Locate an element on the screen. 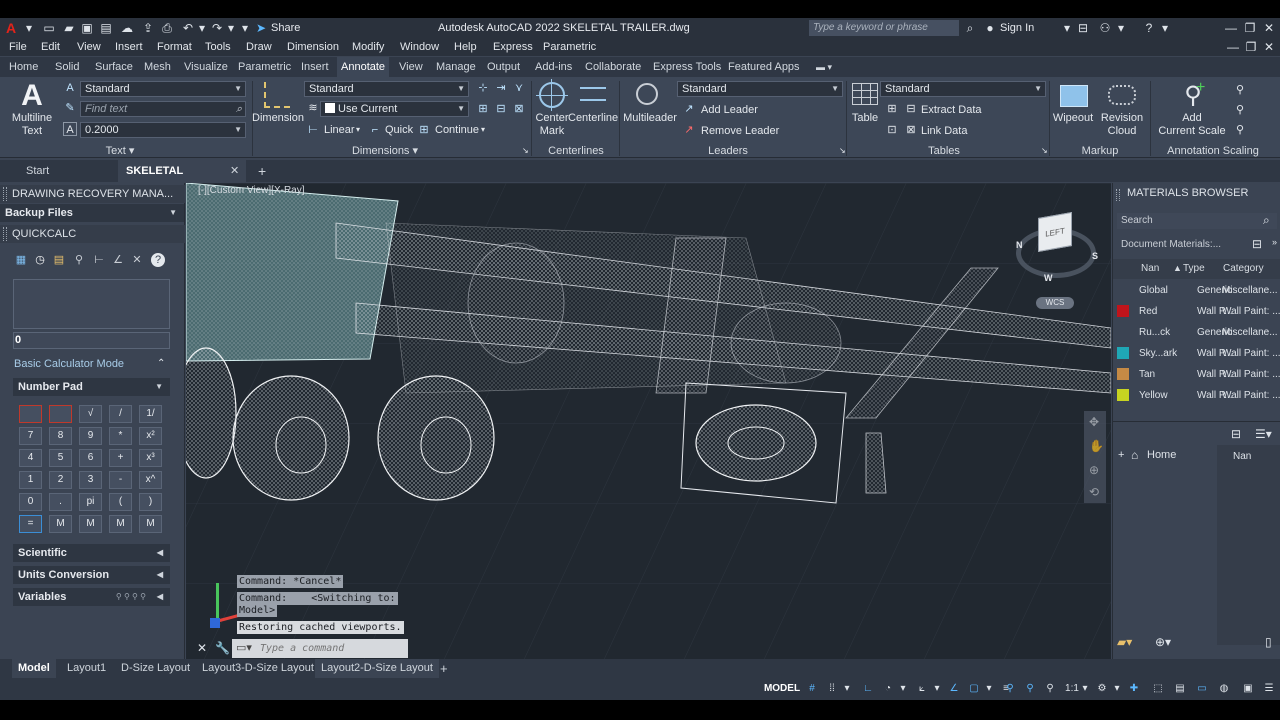 This screenshot has width=1280, height=720. undo-icon: ↶ is located at coordinates (188, 28).